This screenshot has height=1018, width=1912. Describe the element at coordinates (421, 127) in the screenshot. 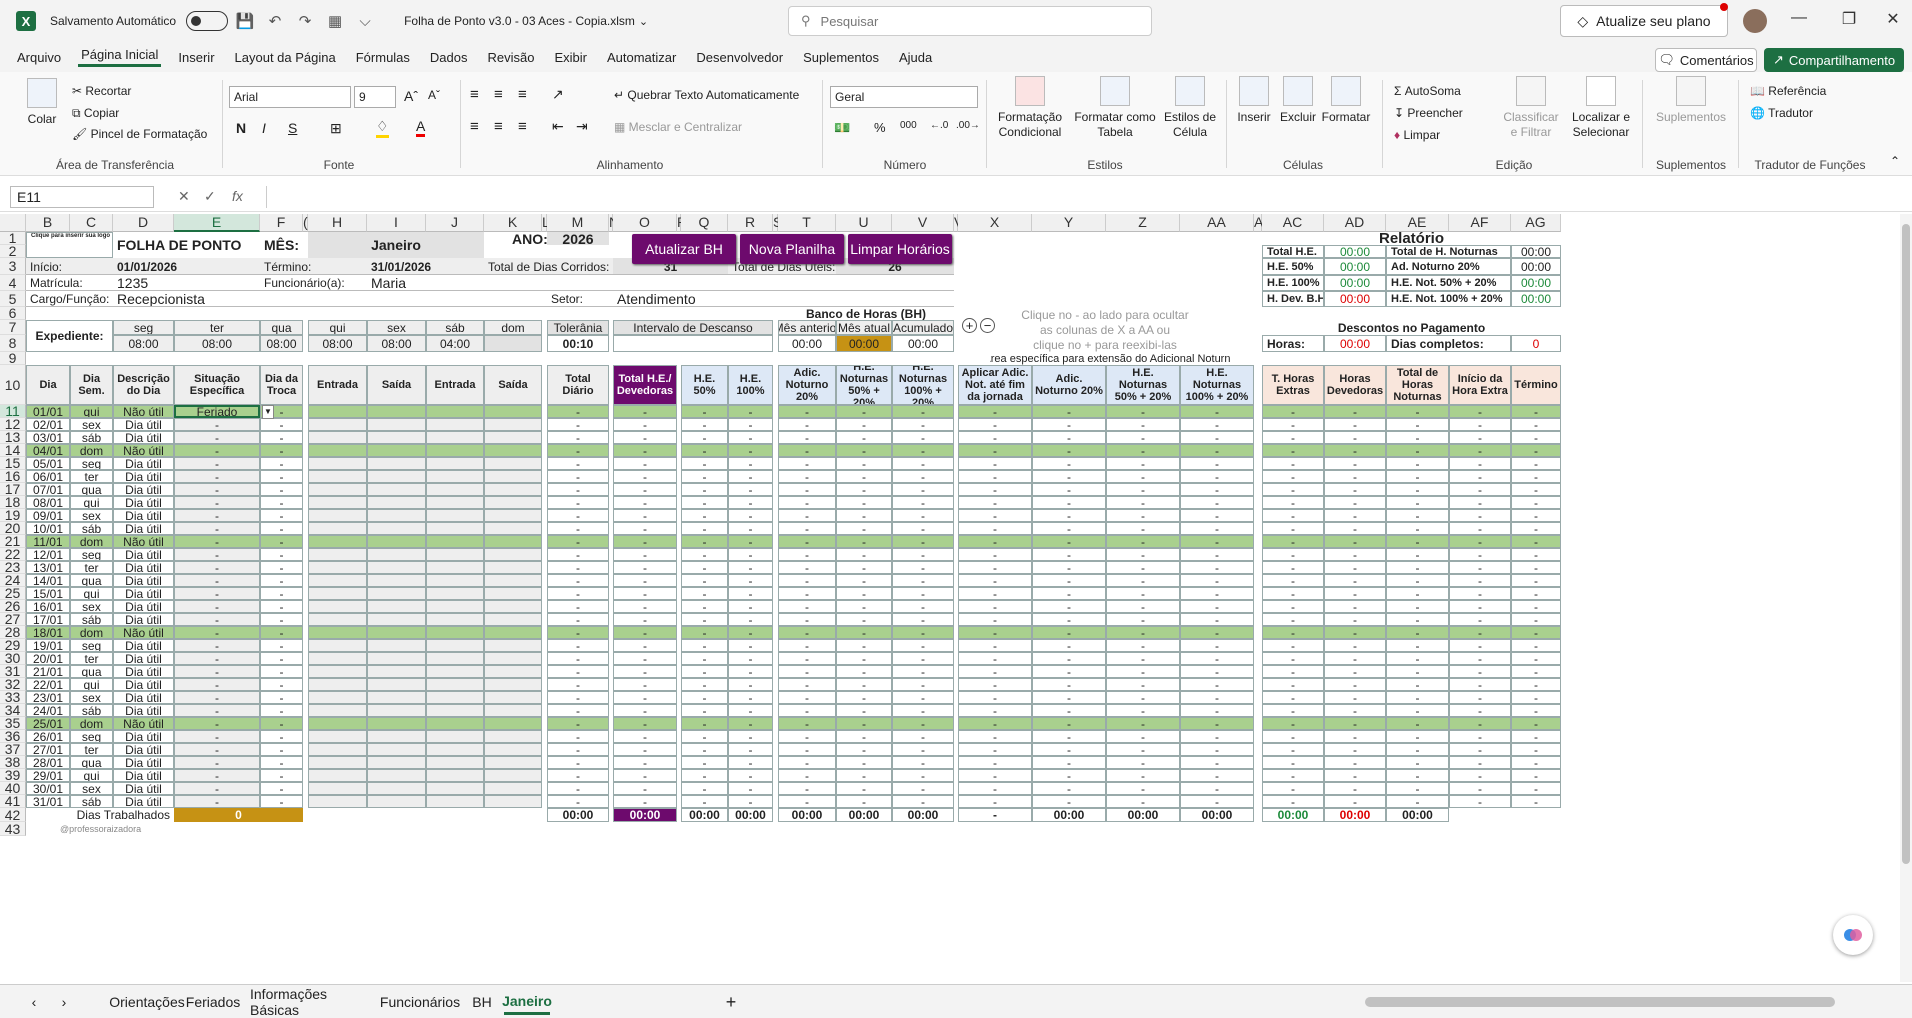

I see `font-color-icon: A` at that location.